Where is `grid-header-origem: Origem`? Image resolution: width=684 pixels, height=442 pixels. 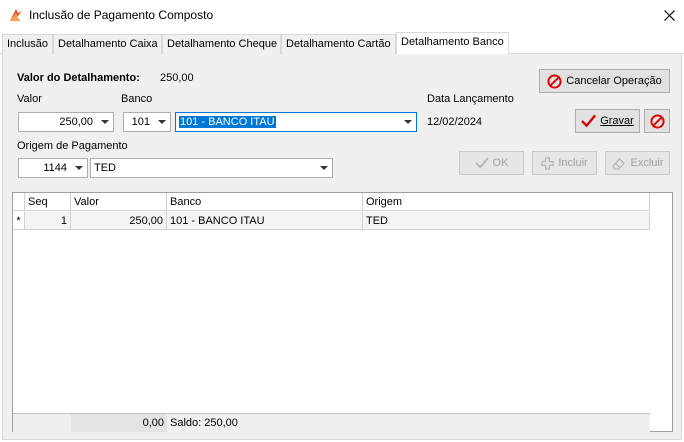 grid-header-origem: Origem is located at coordinates (506, 202).